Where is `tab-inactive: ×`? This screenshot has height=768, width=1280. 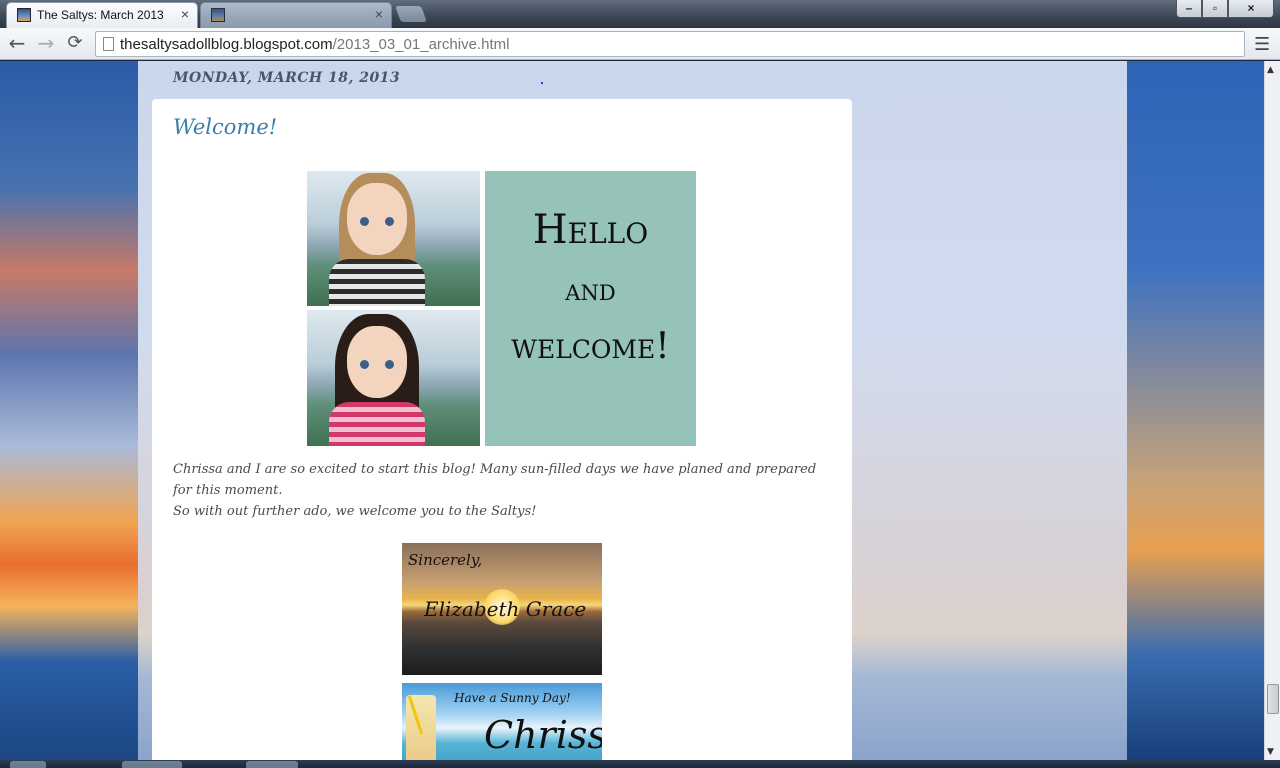 tab-inactive: × is located at coordinates (296, 15).